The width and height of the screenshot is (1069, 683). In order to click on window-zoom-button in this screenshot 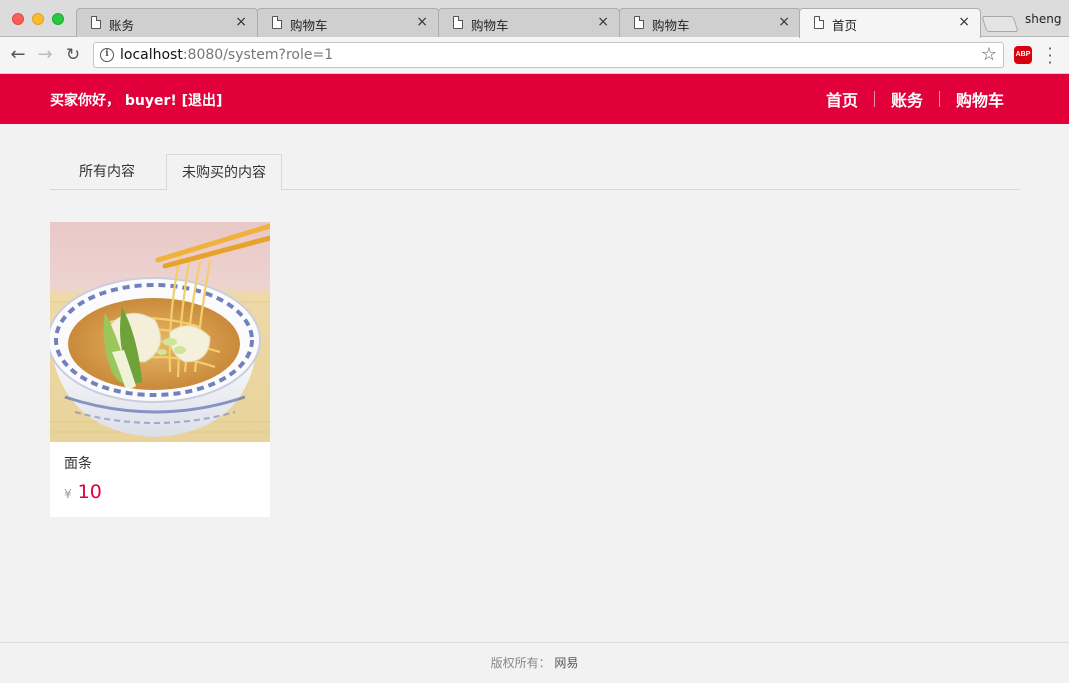, I will do `click(58, 19)`.